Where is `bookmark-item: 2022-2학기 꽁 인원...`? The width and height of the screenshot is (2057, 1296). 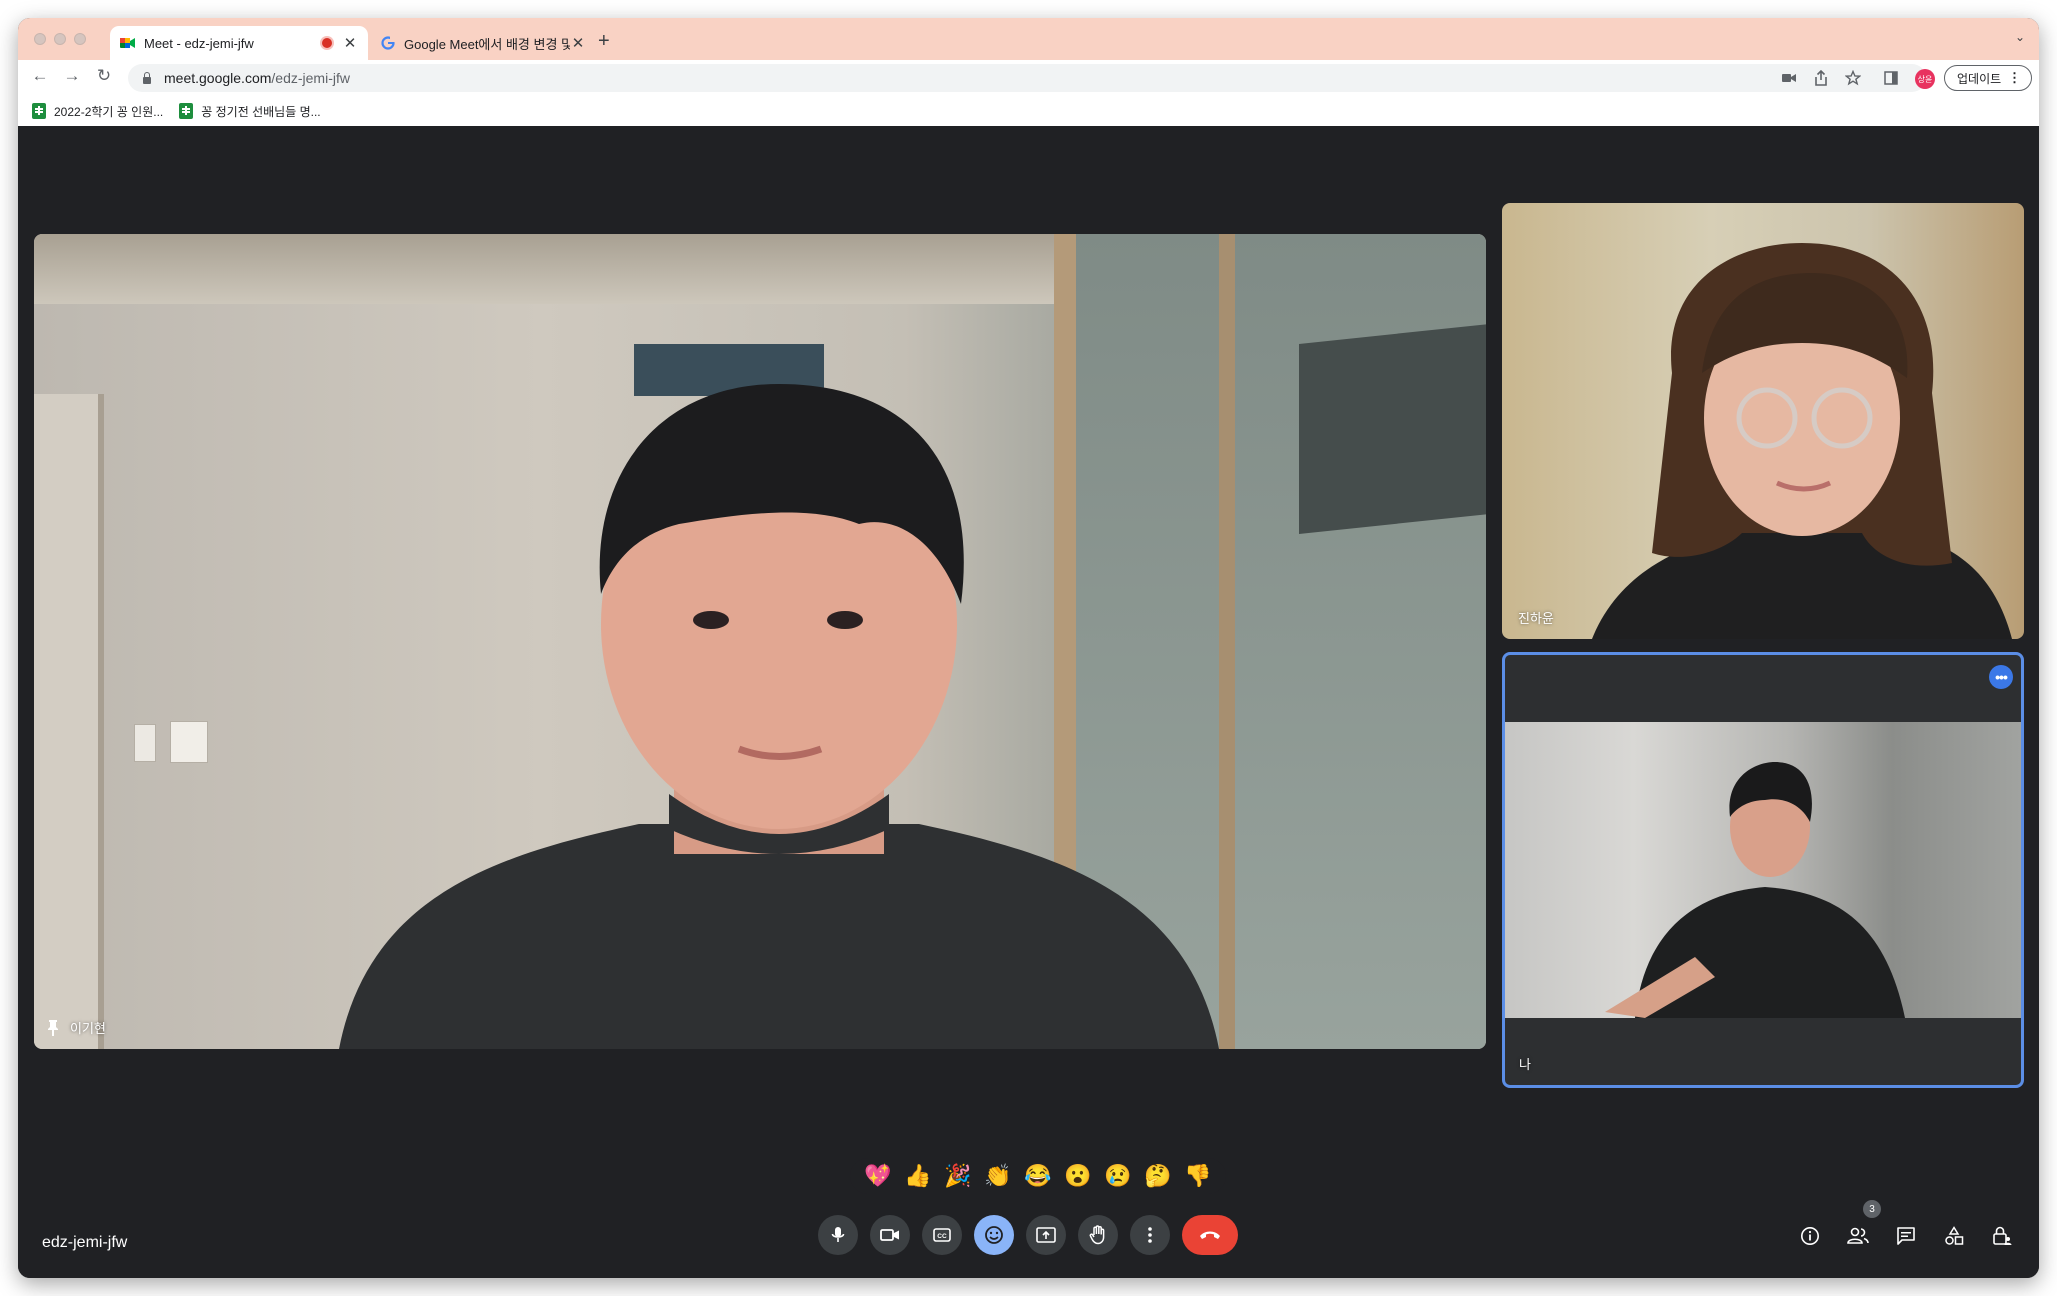 bookmark-item: 2022-2학기 꽁 인원... is located at coordinates (97, 111).